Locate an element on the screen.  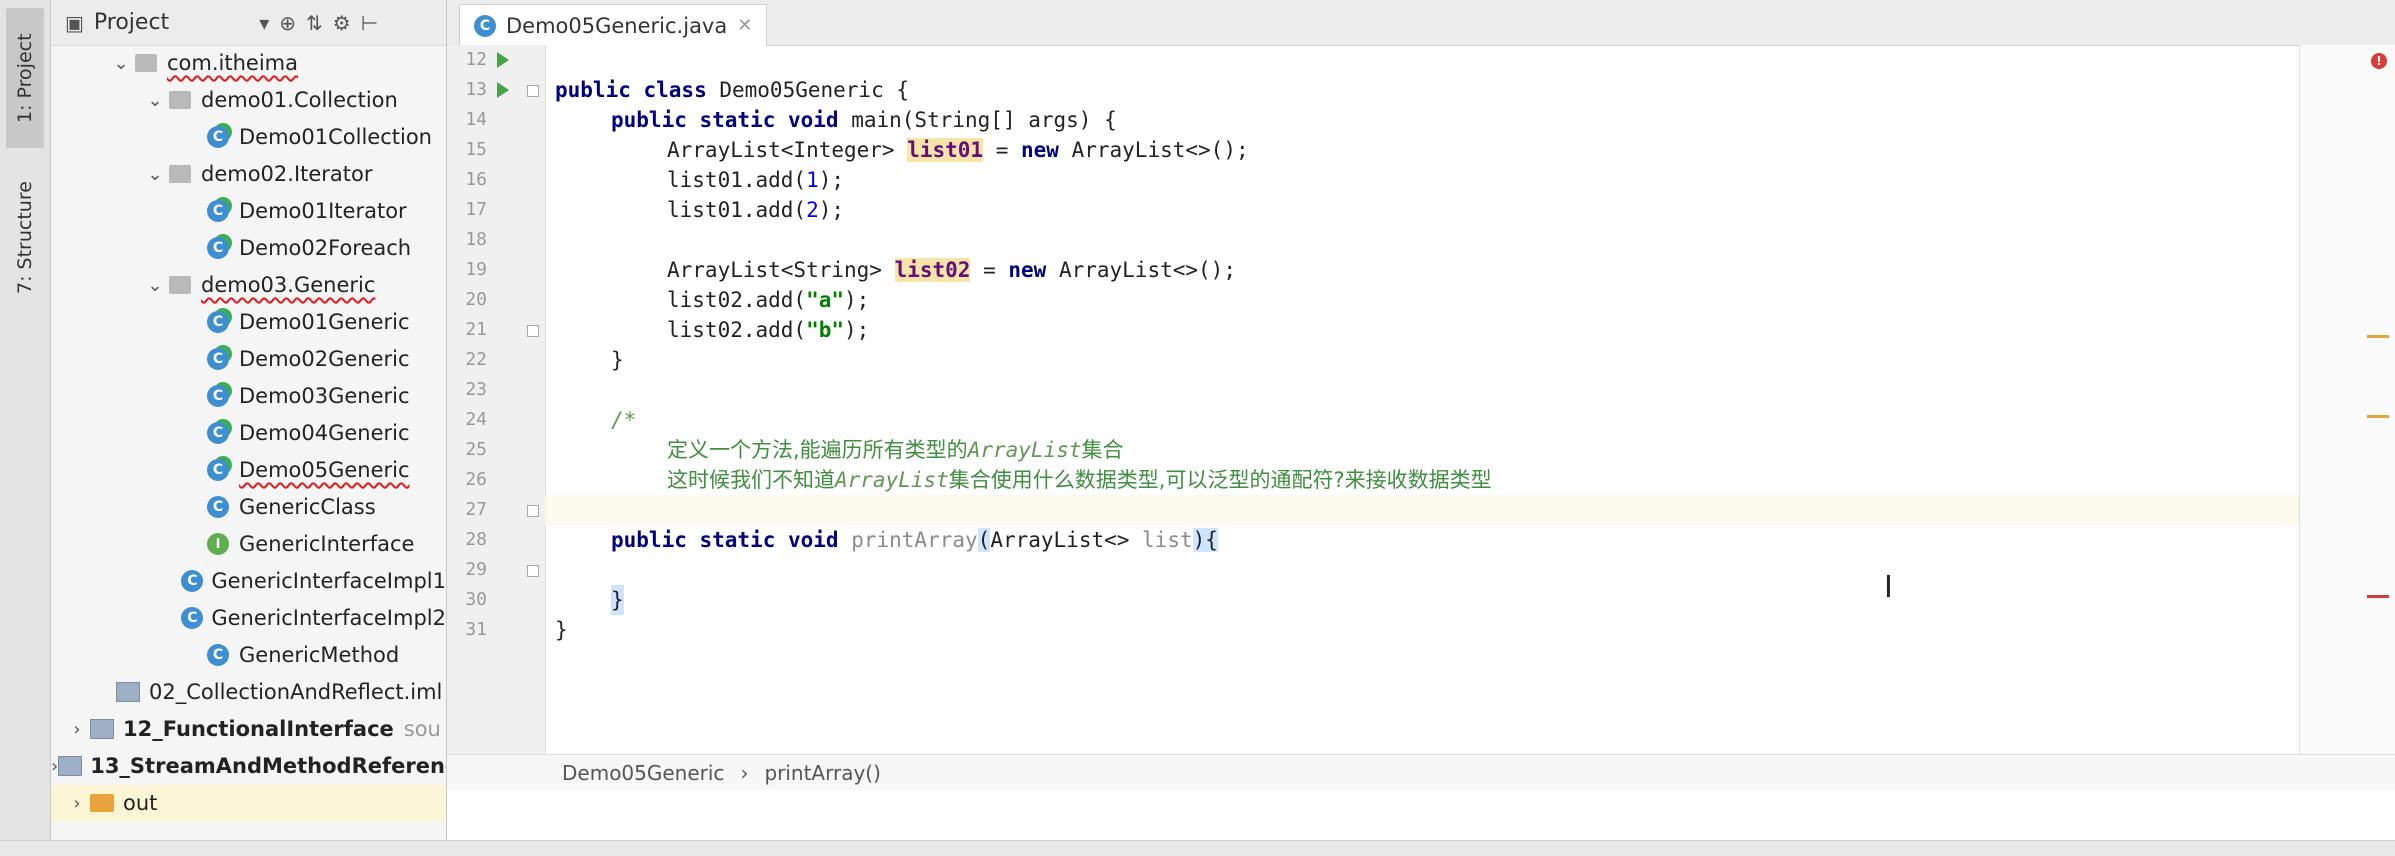
project-tree-item: C GenericInterfaceImpl2 is located at coordinates (248, 618).